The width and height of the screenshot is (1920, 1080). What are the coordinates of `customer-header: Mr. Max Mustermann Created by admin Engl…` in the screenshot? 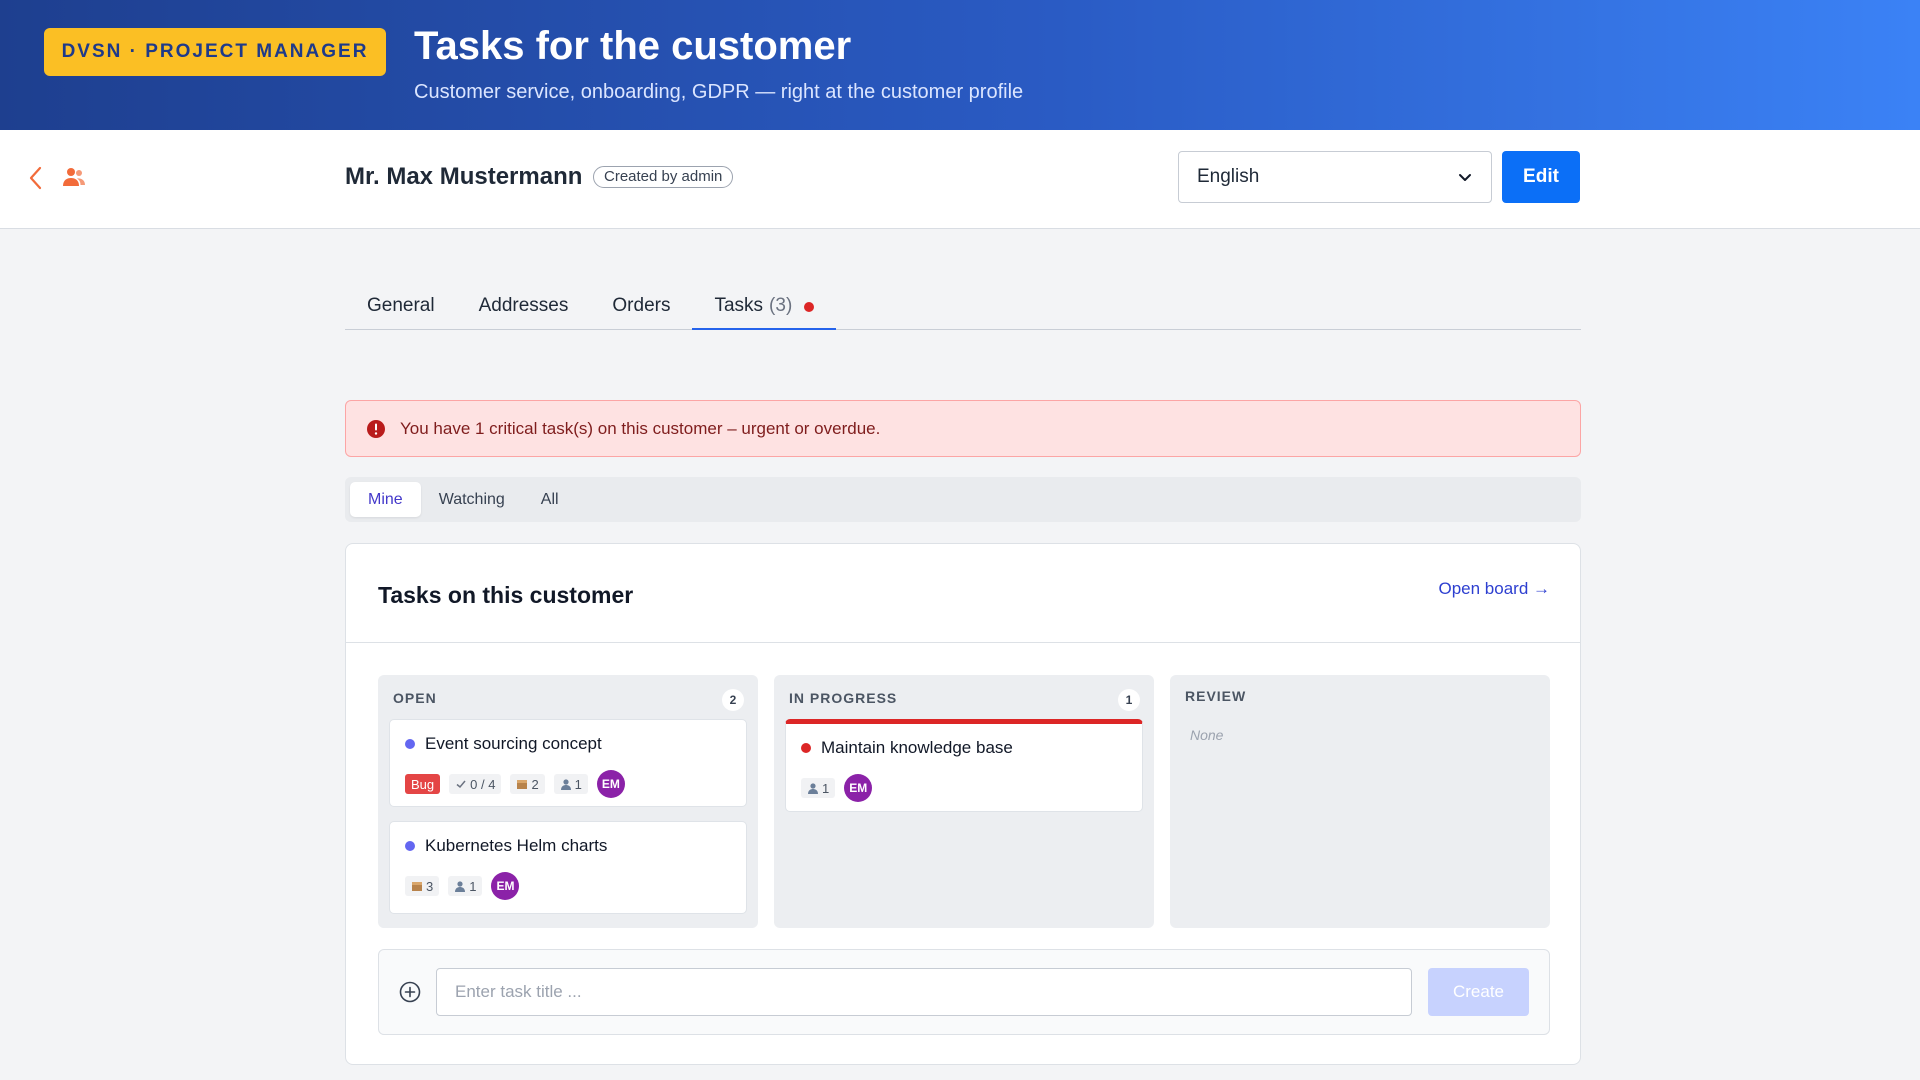 It's located at (960, 179).